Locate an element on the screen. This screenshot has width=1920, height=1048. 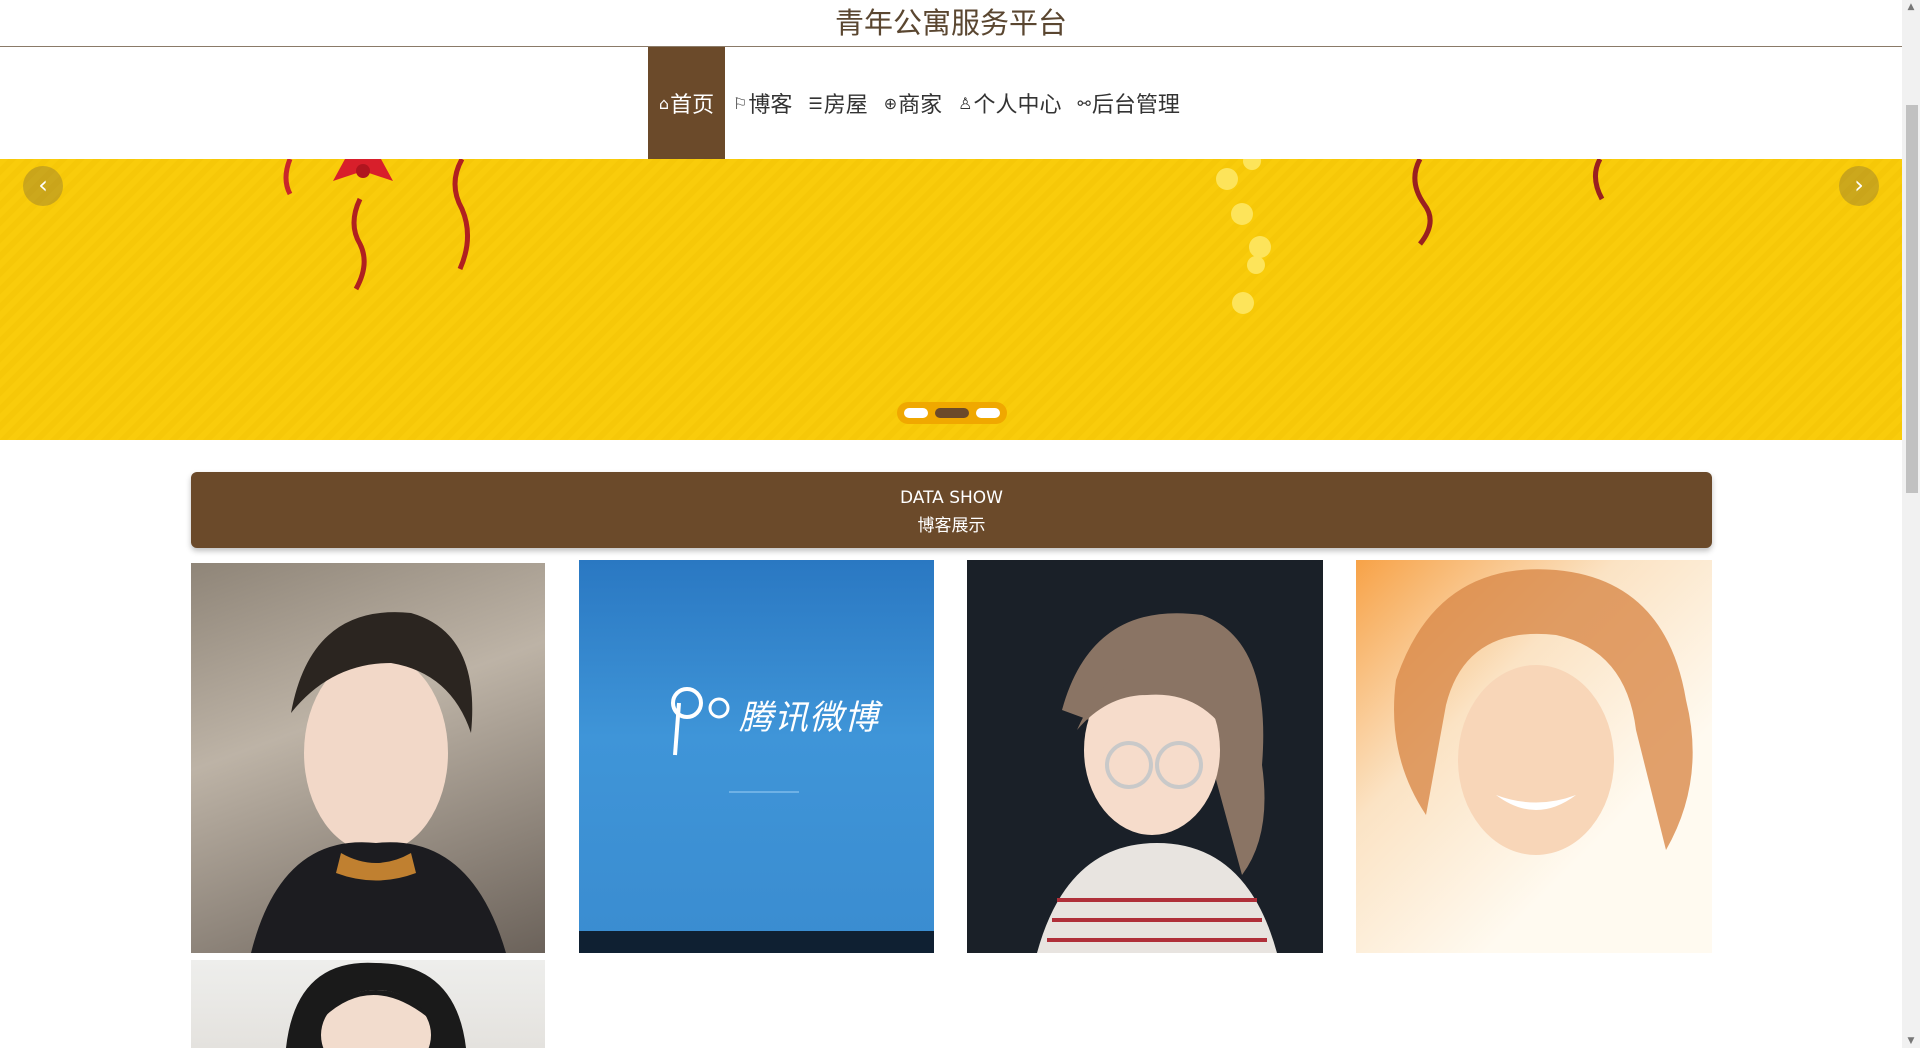
home-icon: ⌂ is located at coordinates (664, 103).